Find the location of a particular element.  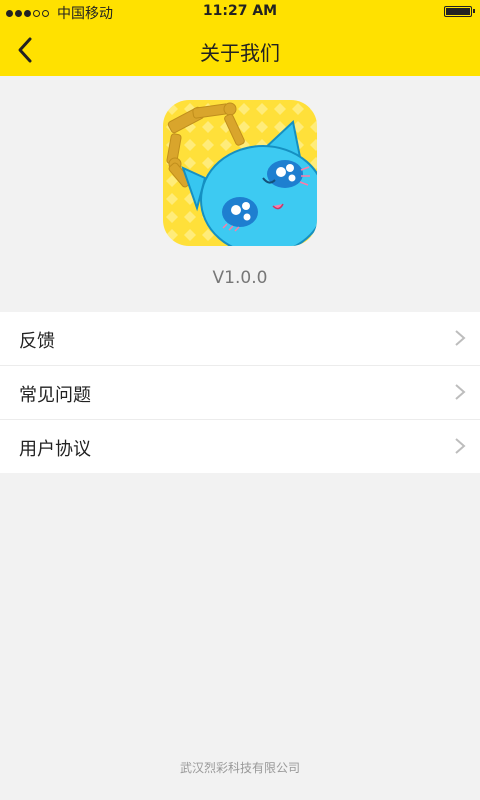

app-version: V1.0.0 is located at coordinates (240, 278).